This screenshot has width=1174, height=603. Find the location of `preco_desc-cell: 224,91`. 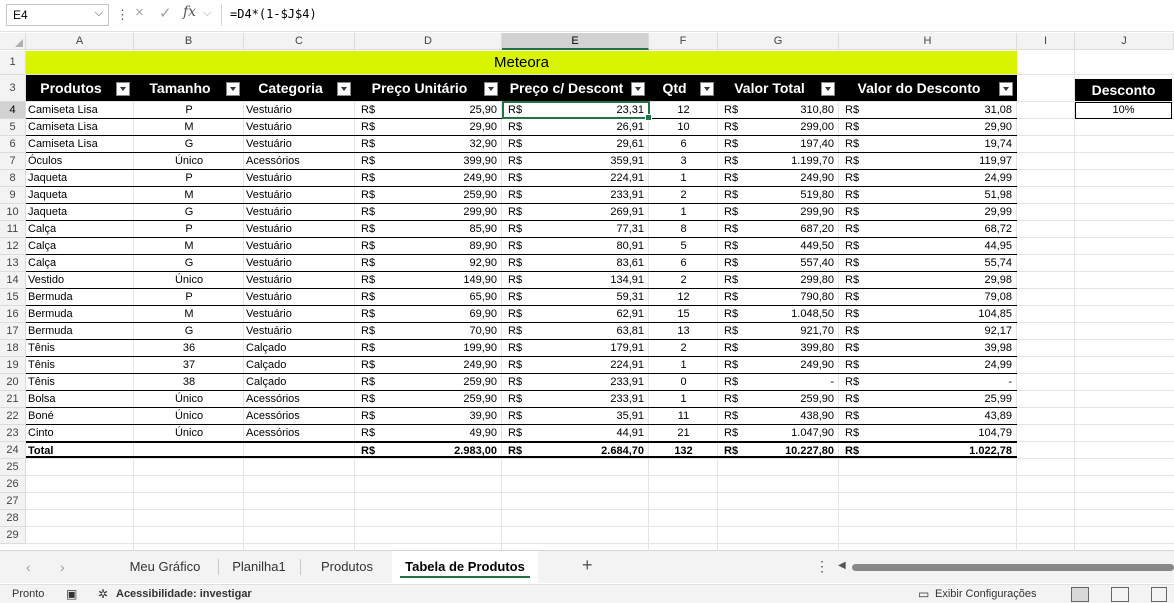

preco_desc-cell: 224,91 is located at coordinates (575, 178).